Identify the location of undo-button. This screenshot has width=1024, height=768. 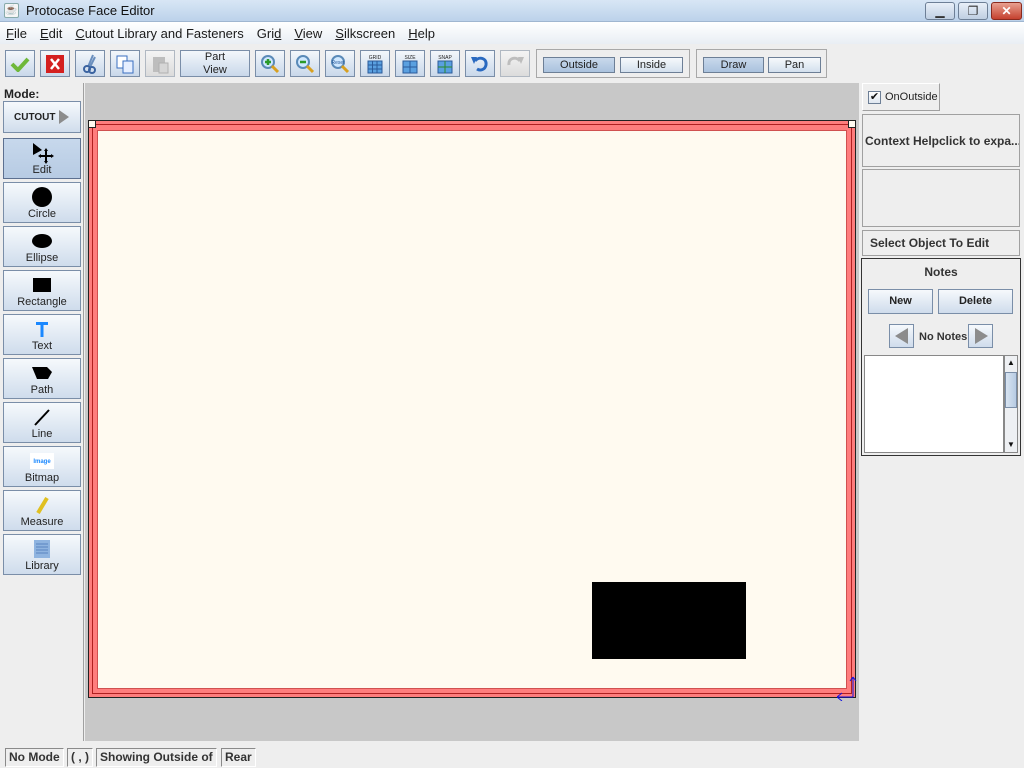
(480, 63).